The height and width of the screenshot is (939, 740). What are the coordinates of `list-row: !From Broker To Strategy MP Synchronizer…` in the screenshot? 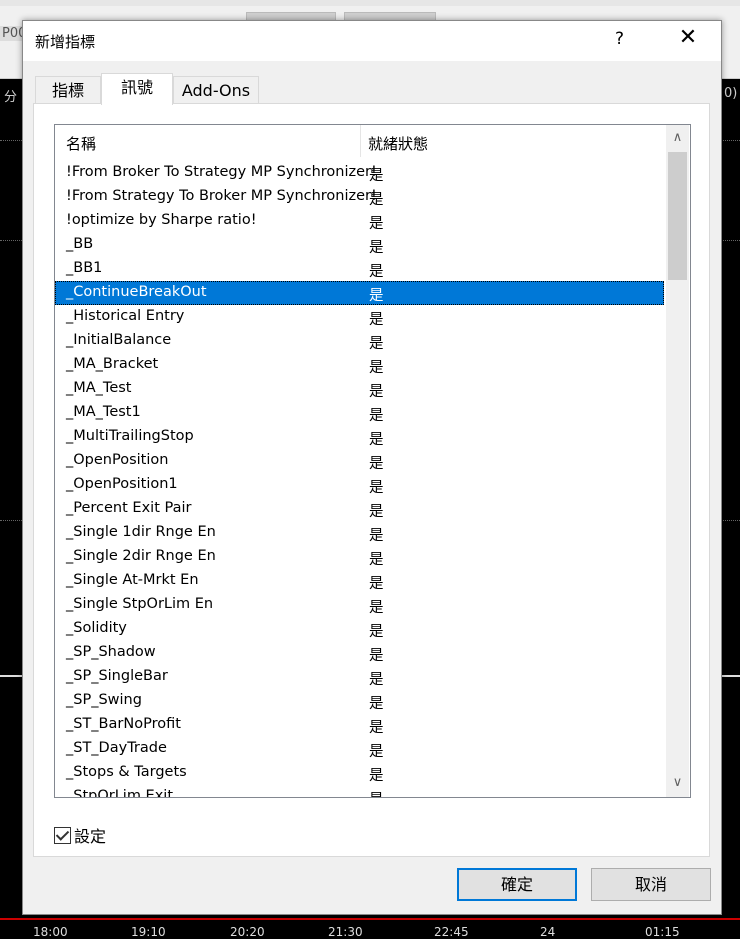 It's located at (359, 173).